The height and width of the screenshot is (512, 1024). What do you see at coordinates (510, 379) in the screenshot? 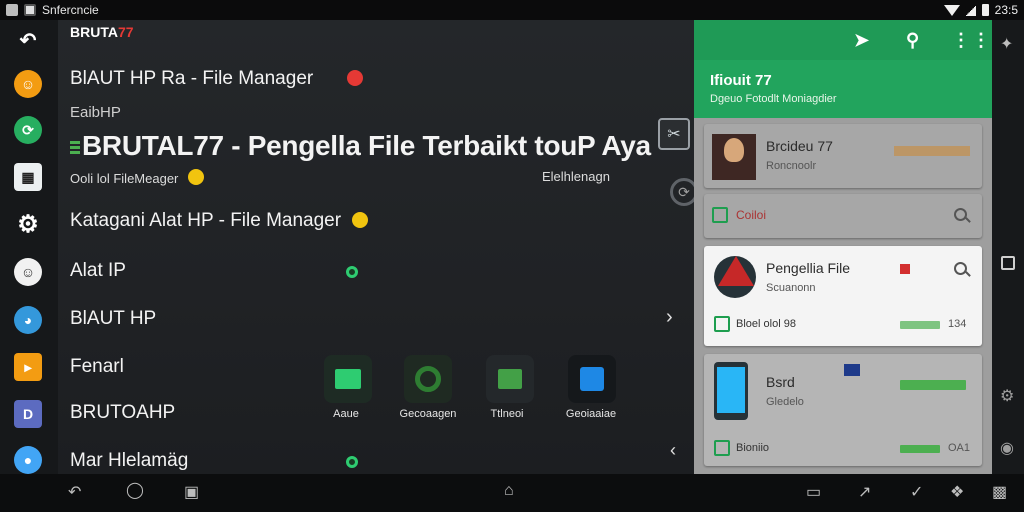
I see `media-icon` at bounding box center [510, 379].